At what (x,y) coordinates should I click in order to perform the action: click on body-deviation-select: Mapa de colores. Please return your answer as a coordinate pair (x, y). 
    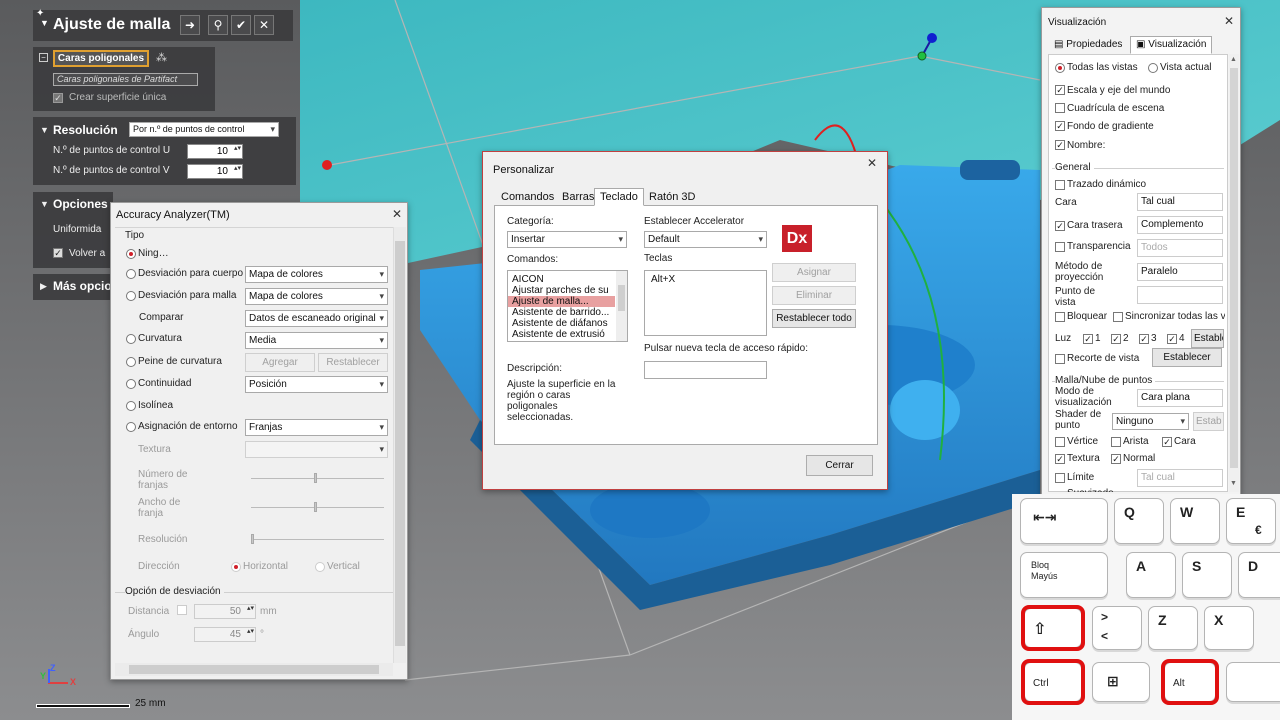
    Looking at the image, I should click on (316, 274).